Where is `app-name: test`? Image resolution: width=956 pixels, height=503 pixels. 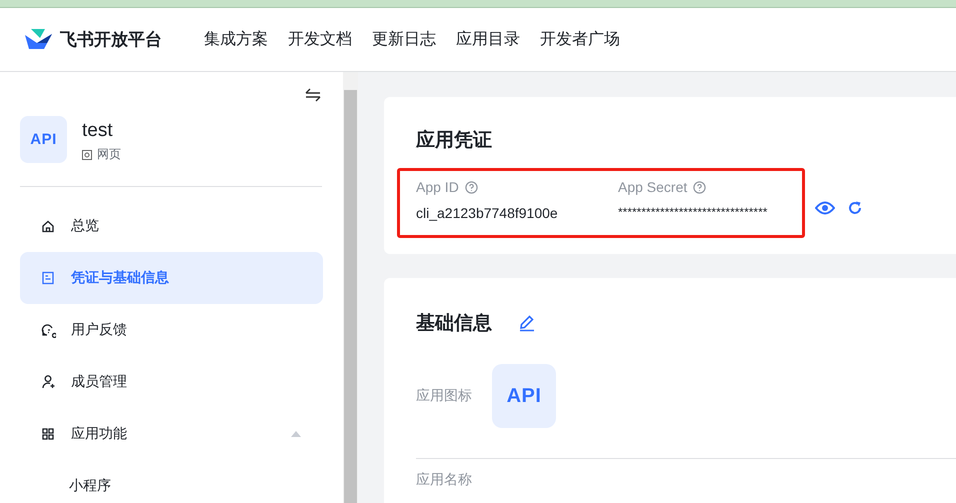 app-name: test is located at coordinates (98, 131).